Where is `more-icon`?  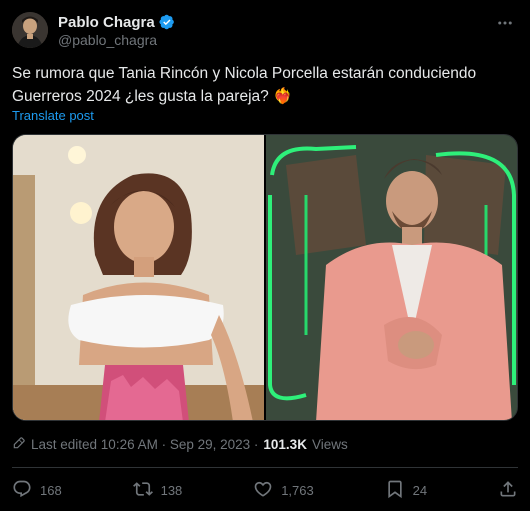 more-icon is located at coordinates (505, 23).